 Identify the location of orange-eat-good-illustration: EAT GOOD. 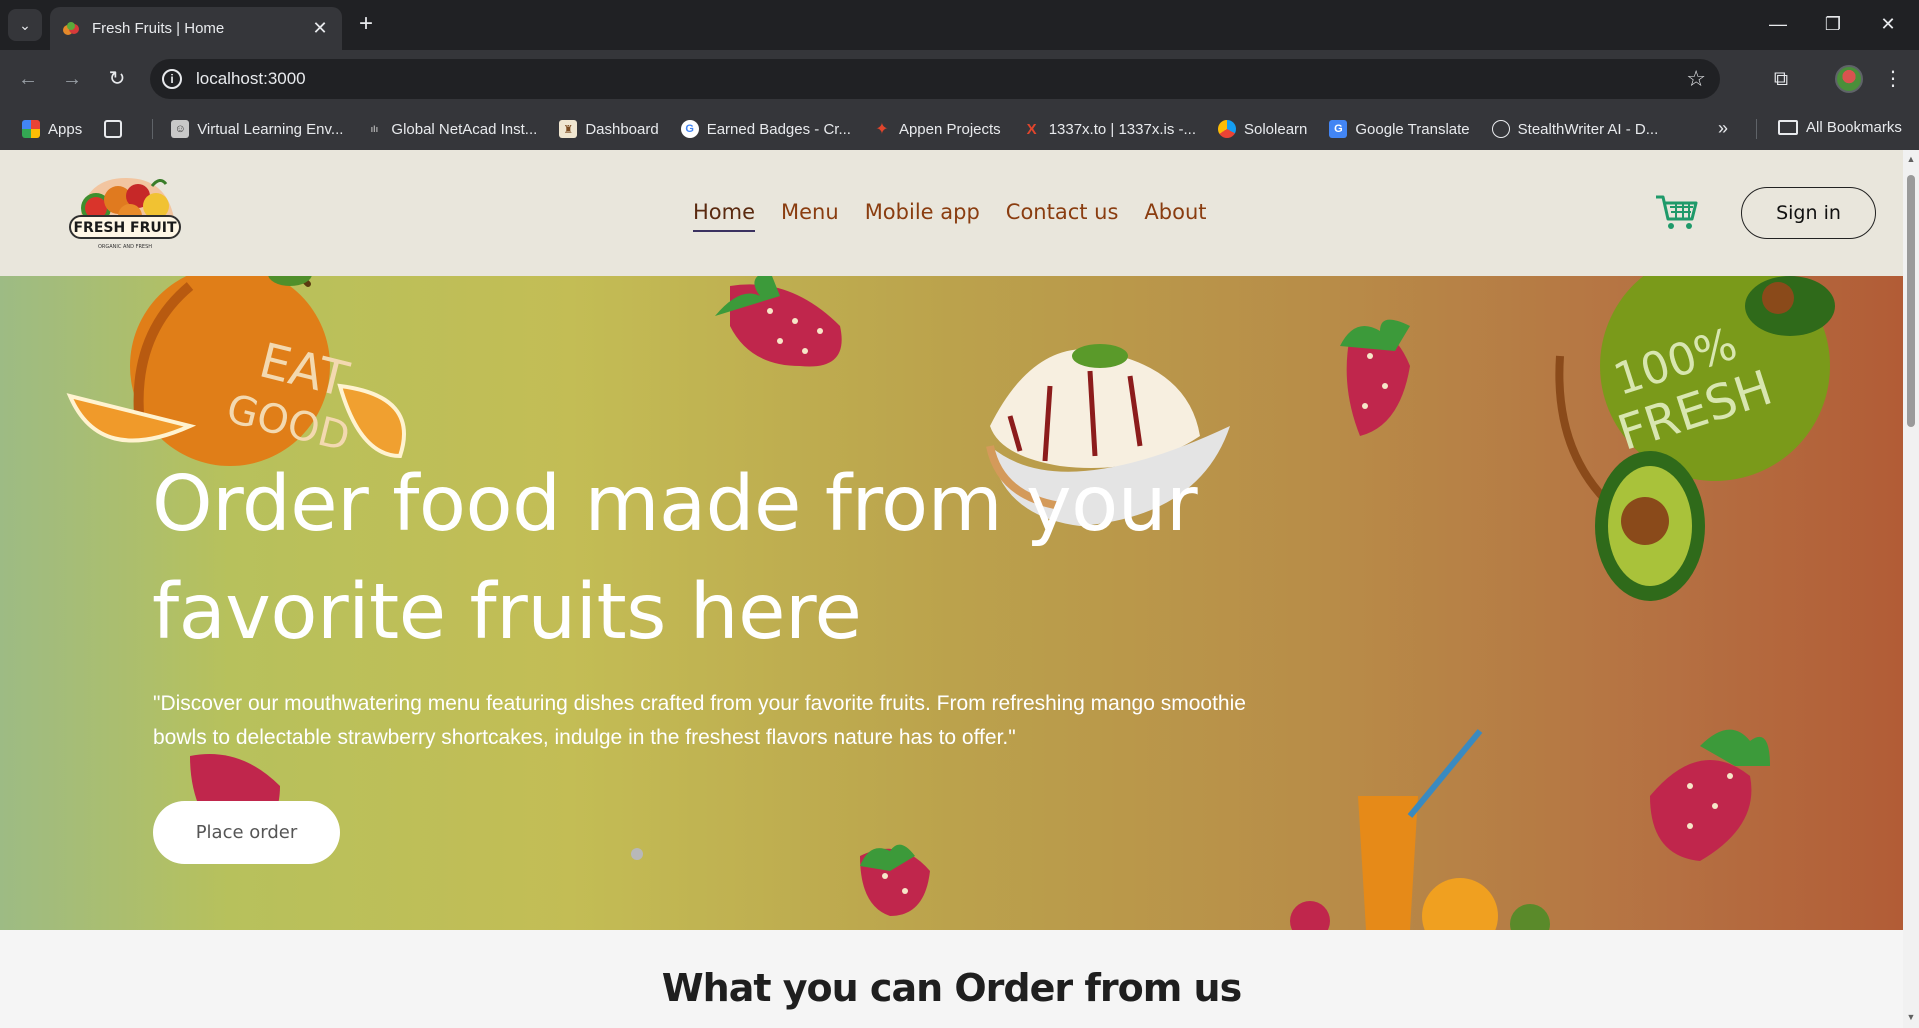
(236, 371).